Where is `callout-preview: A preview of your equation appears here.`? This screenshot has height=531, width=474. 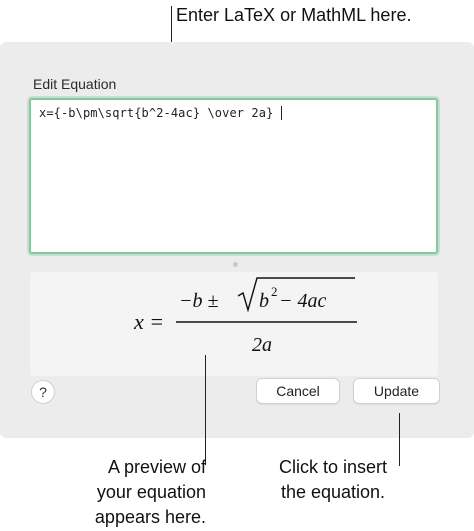
callout-preview: A preview of your equation appears here. is located at coordinates (136, 492).